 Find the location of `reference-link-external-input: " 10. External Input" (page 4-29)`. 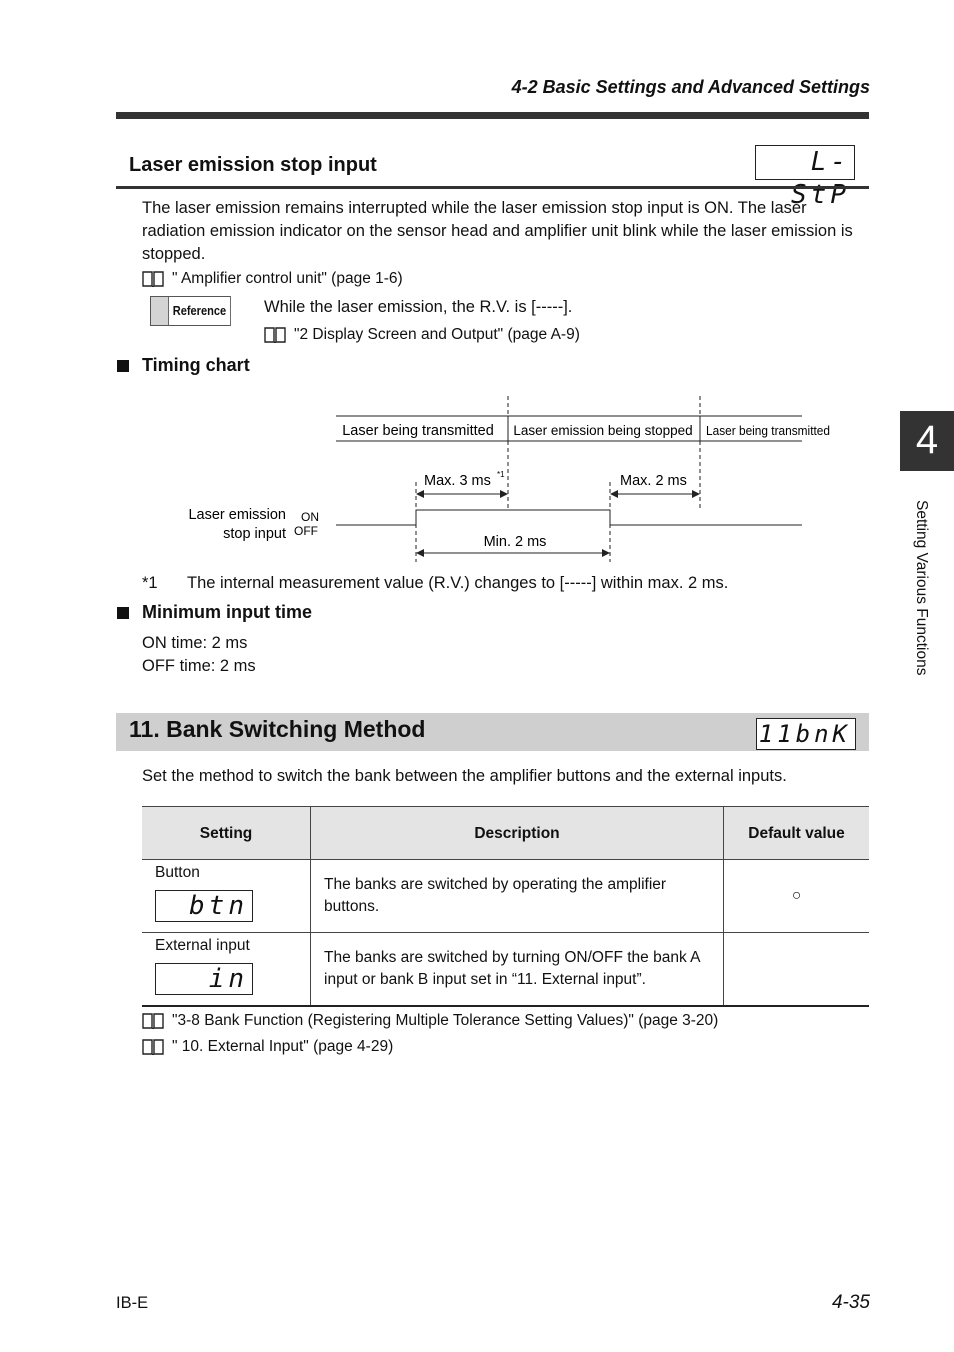

reference-link-external-input: " 10. External Input" (page 4-29) is located at coordinates (267, 1047).